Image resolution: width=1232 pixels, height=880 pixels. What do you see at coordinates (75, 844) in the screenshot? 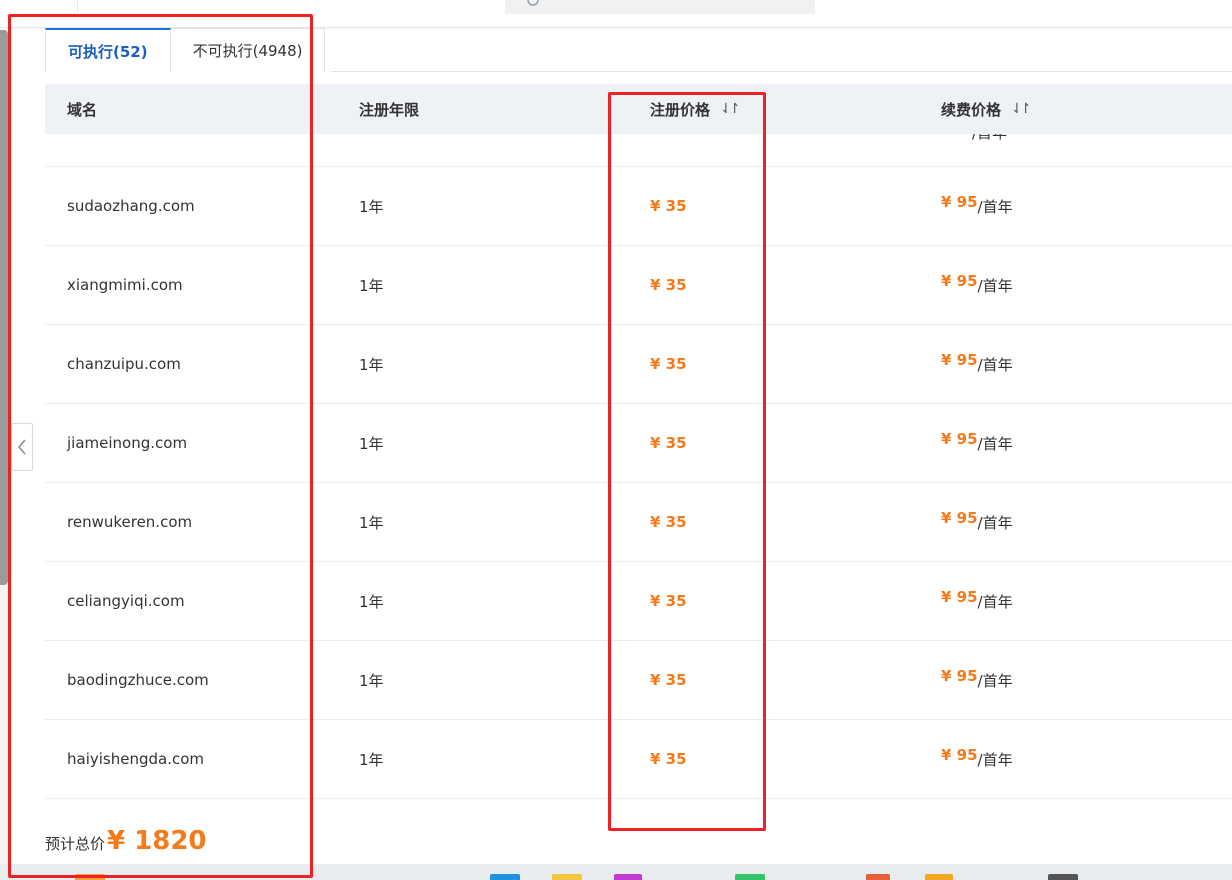
I see `total-label: 预计总价` at bounding box center [75, 844].